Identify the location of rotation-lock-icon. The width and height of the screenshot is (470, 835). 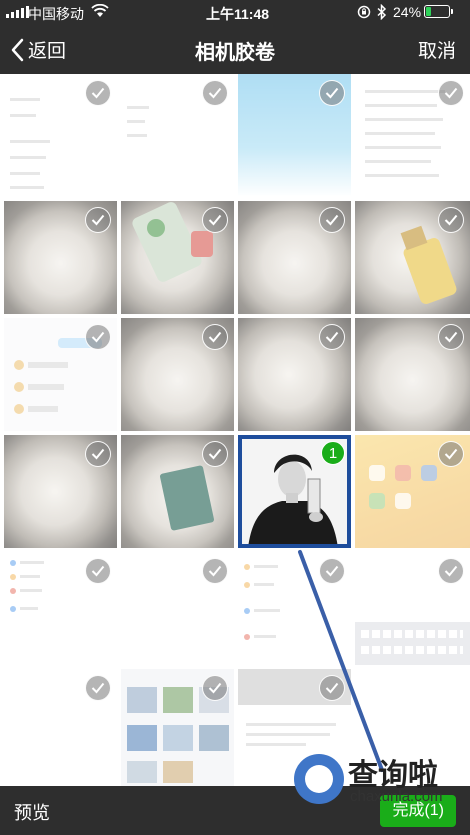
(364, 12).